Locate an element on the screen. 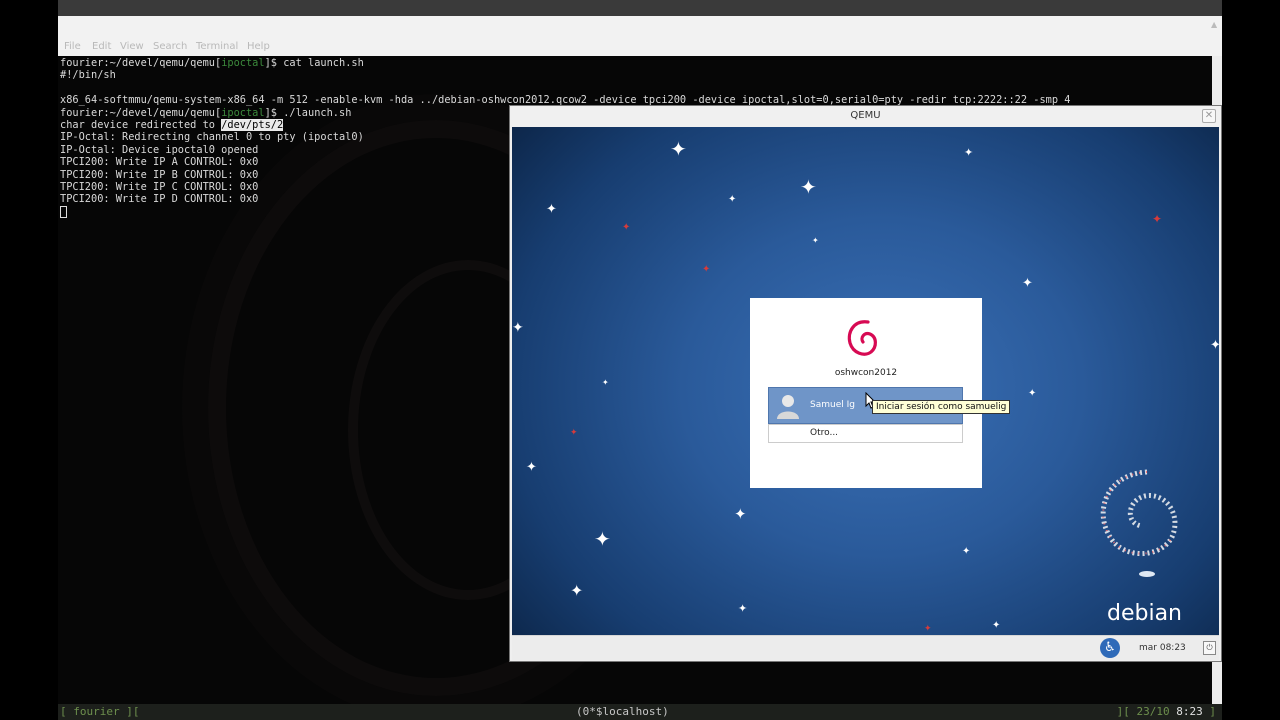 The image size is (1280, 720). tooltip: Iniciar sesión como samuelig is located at coordinates (941, 407).